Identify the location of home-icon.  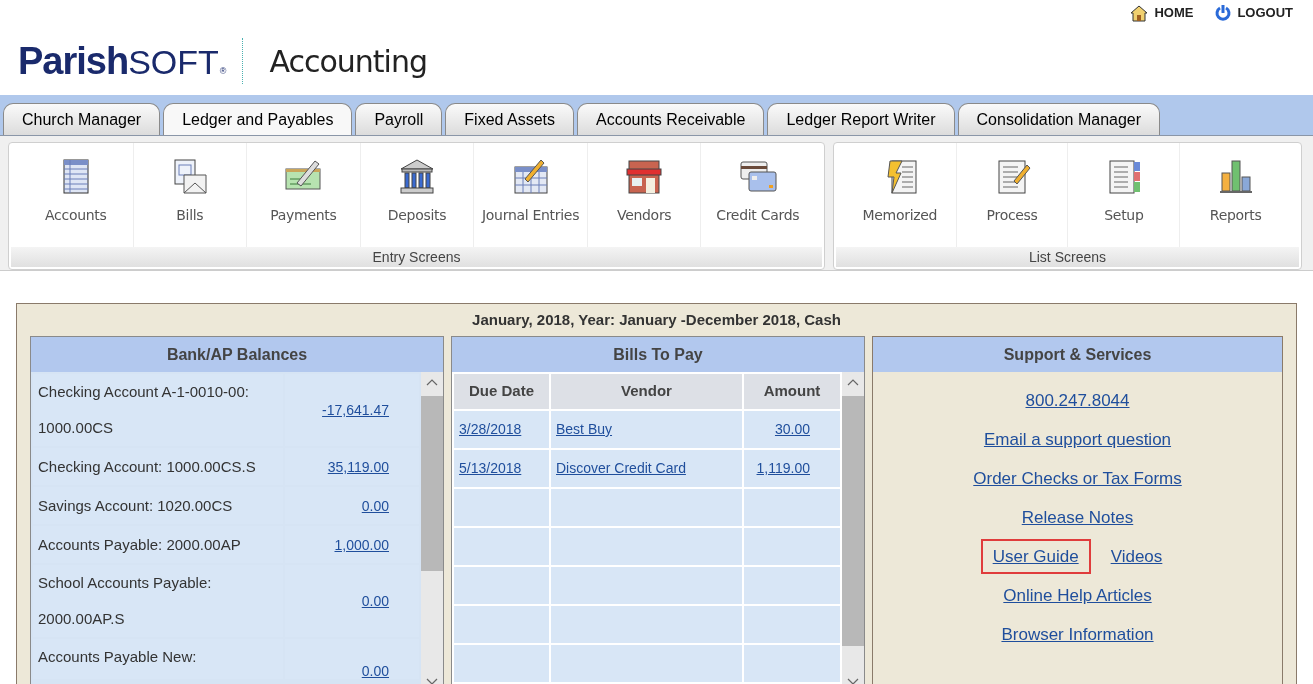
(1139, 12).